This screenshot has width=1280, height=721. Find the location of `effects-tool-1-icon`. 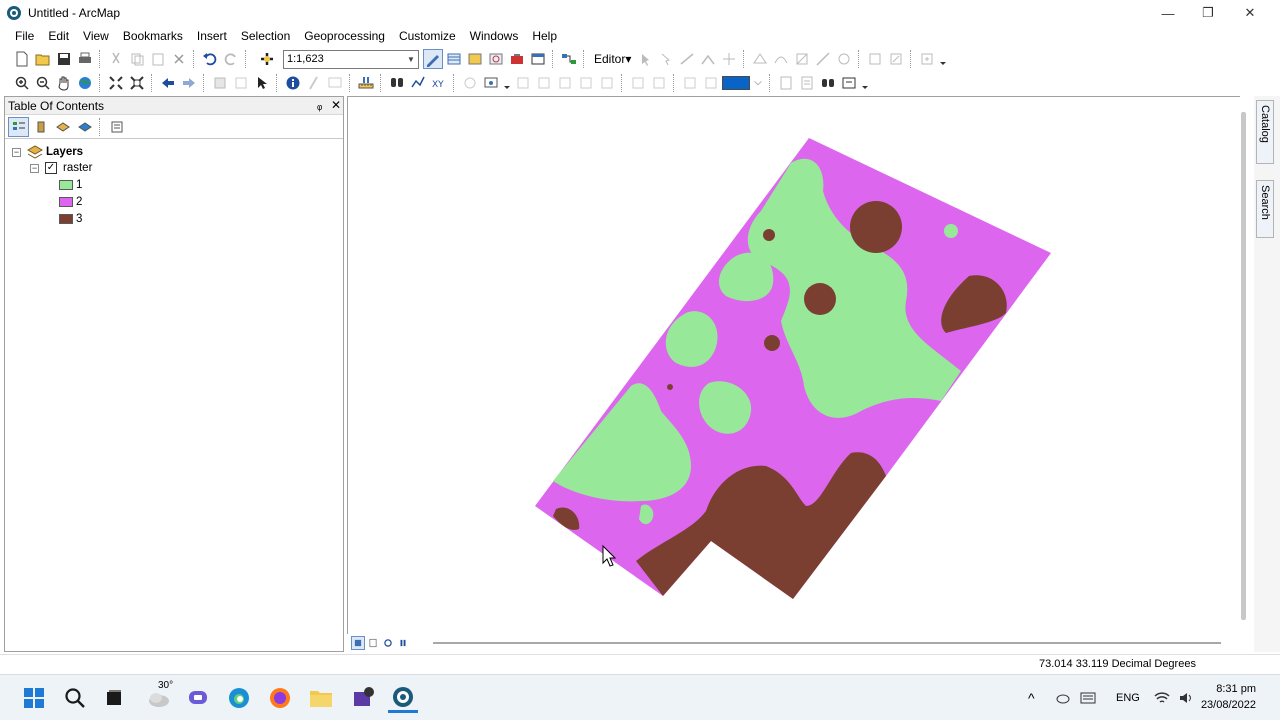

effects-tool-1-icon is located at coordinates (690, 83).